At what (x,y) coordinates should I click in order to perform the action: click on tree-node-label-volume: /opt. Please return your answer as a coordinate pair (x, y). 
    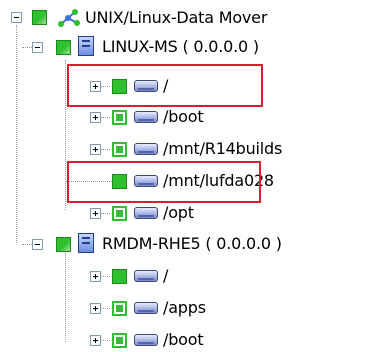
    Looking at the image, I should click on (178, 213).